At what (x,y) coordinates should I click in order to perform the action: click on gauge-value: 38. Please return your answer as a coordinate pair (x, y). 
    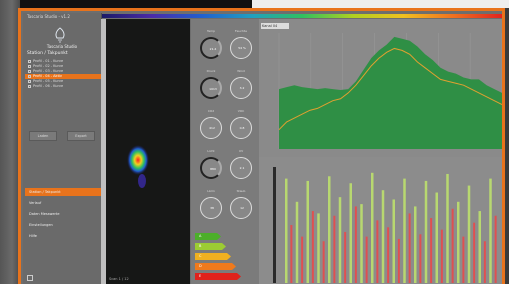
    Looking at the image, I should click on (212, 208).